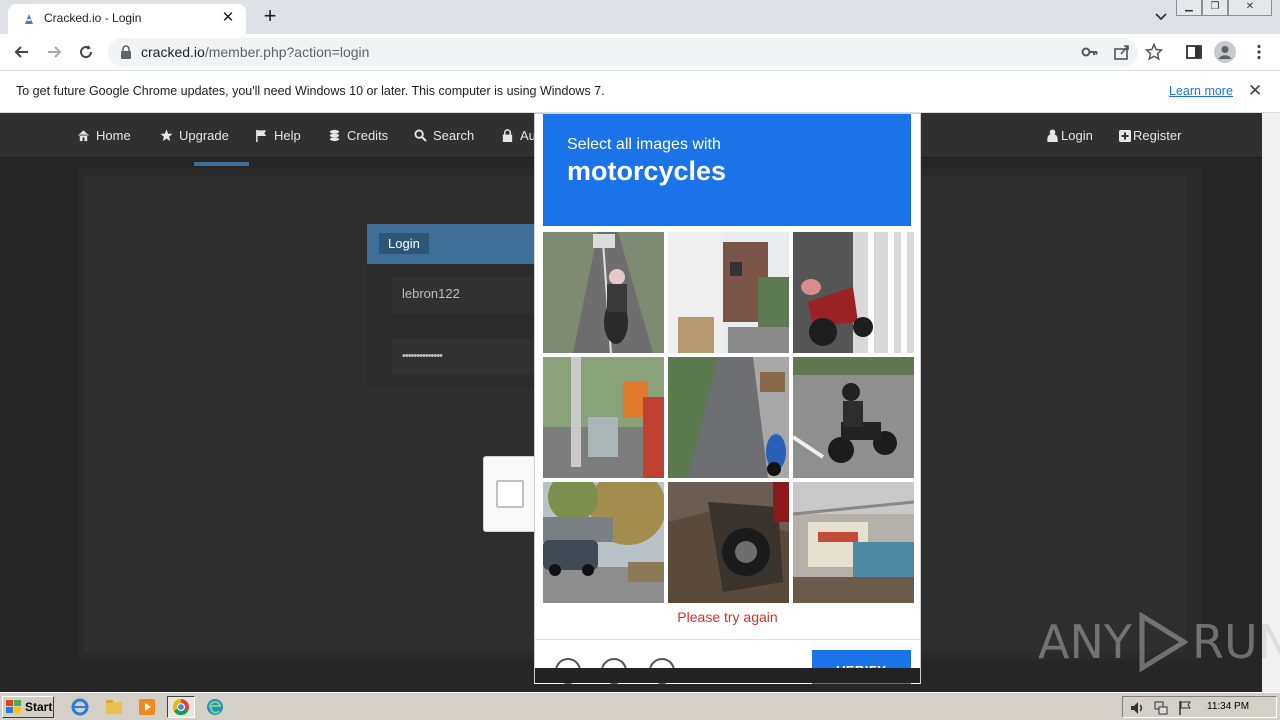 The image size is (1280, 720). I want to click on forward-icon, so click(54, 52).